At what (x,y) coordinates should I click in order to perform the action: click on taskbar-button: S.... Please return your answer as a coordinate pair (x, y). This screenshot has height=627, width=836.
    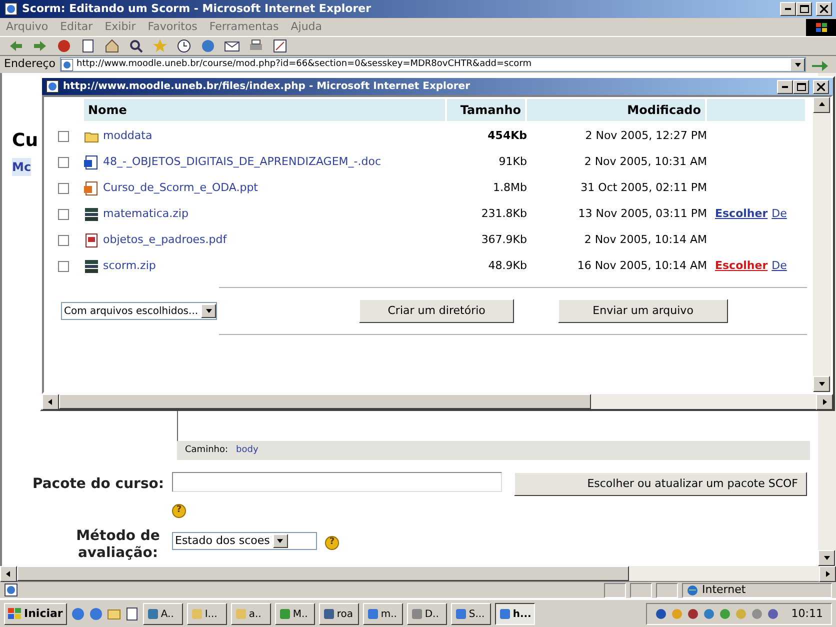
    Looking at the image, I should click on (470, 614).